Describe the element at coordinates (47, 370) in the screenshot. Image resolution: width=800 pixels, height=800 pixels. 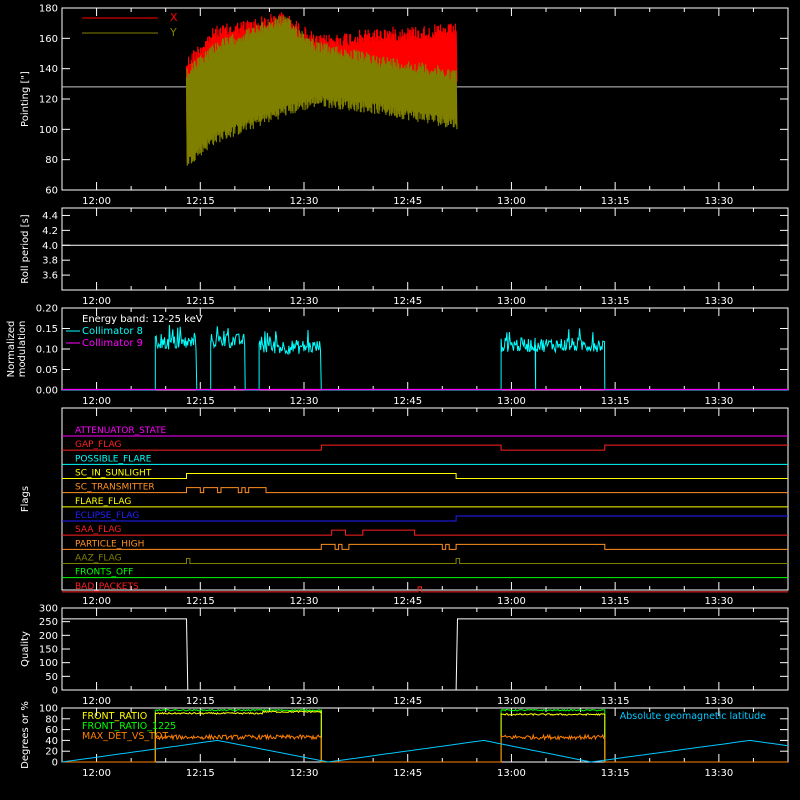
I see `y-tick-label: 0.05` at that location.